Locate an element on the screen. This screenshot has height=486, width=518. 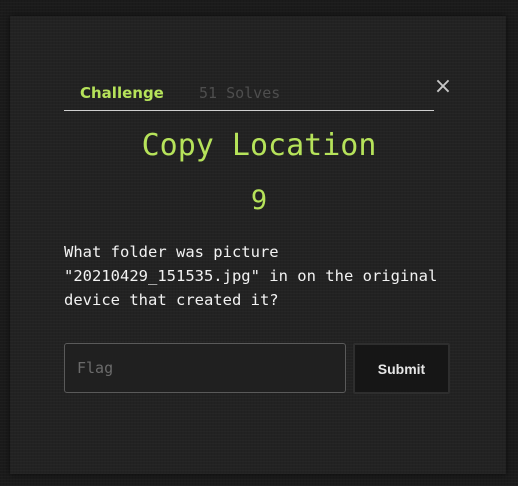
flag-input is located at coordinates (205, 368).